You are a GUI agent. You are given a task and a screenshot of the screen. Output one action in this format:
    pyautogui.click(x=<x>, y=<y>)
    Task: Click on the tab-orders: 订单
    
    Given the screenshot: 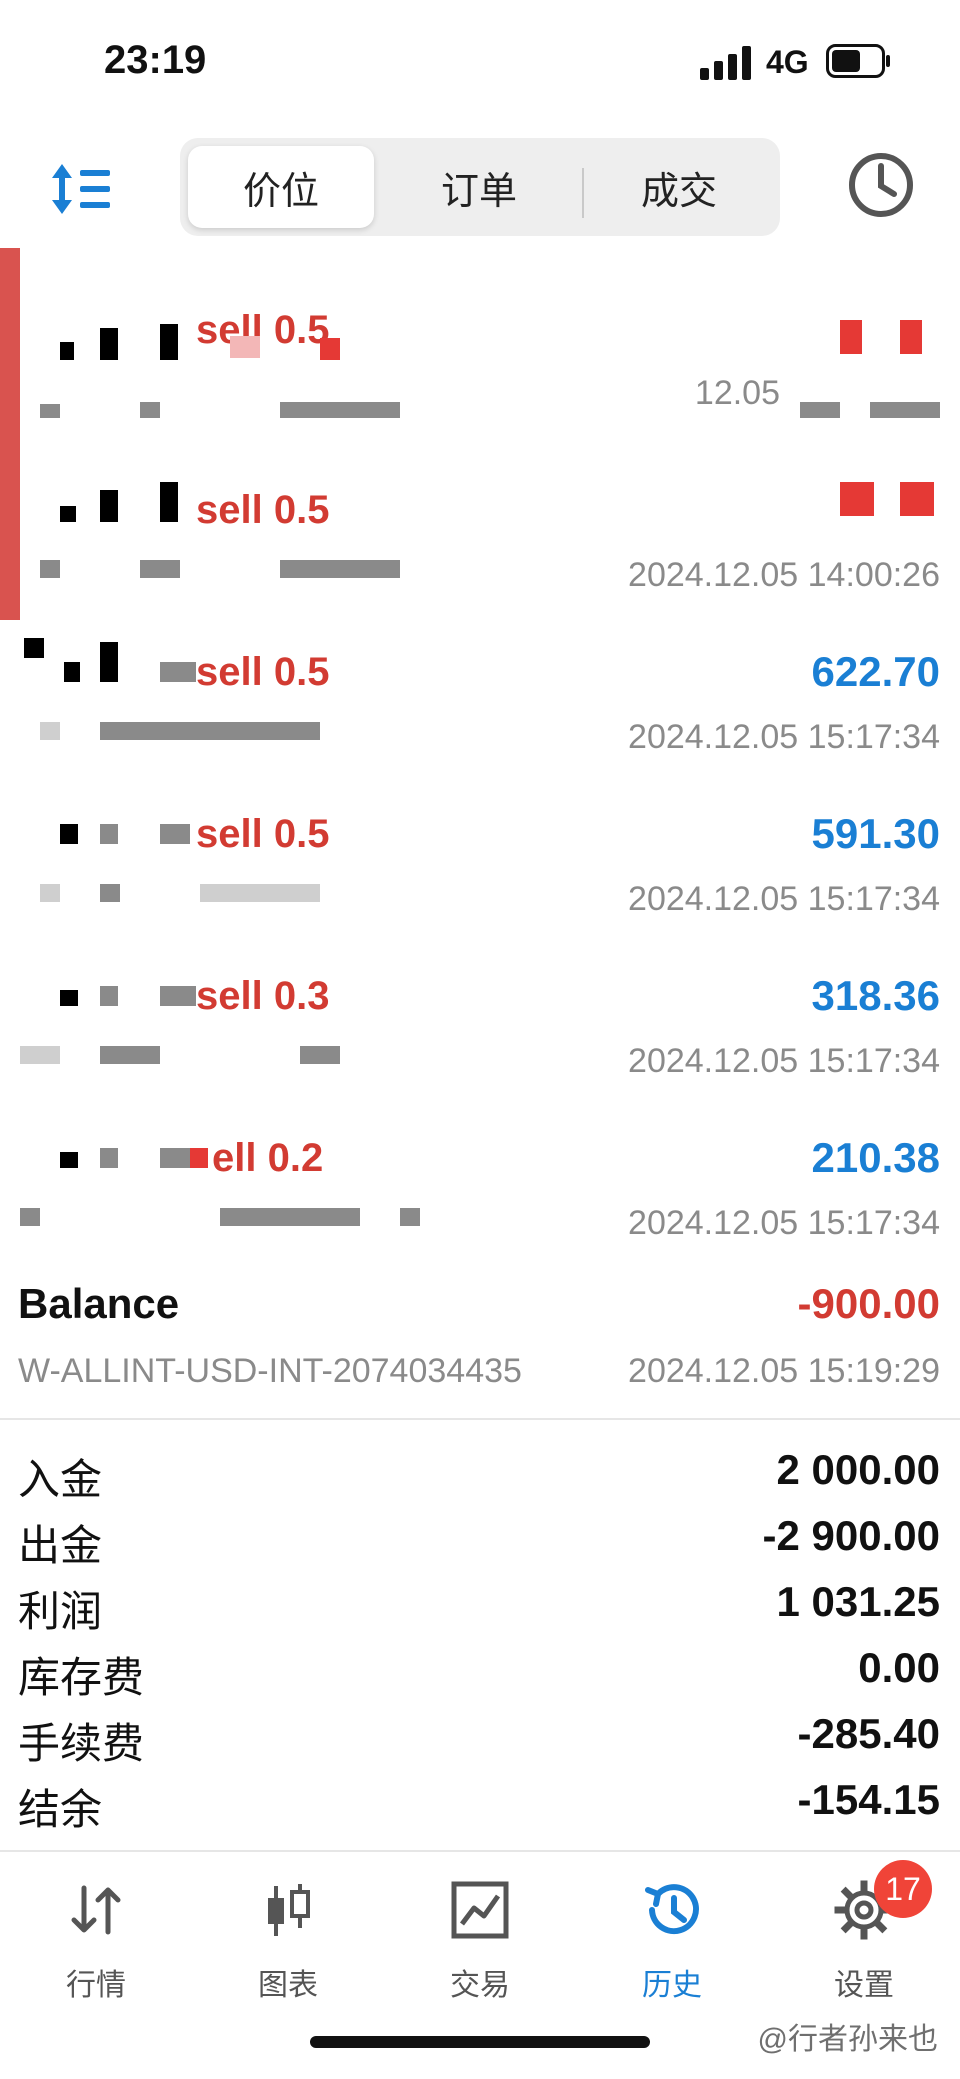 What is the action you would take?
    pyautogui.click(x=479, y=187)
    